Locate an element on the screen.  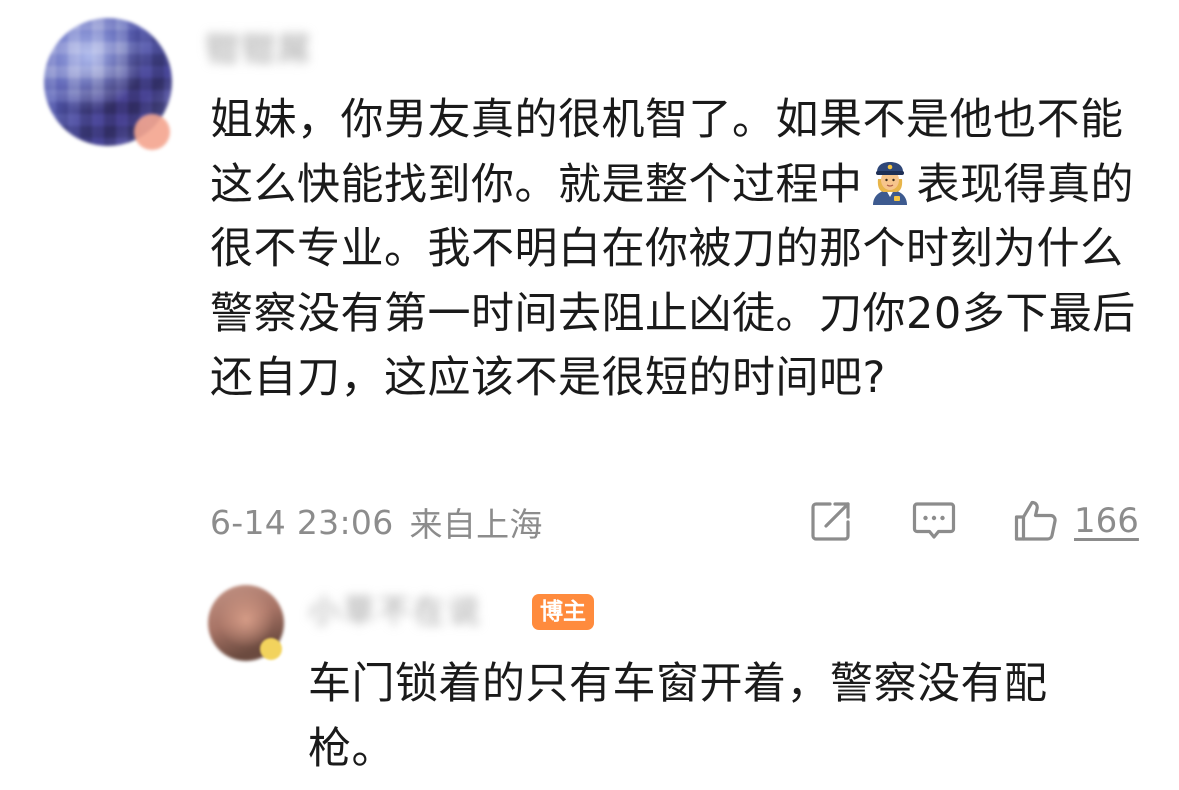
reply-text: 车门锁着的只有车窗开着，警察没有配枪。 is located at coordinates (678, 716).